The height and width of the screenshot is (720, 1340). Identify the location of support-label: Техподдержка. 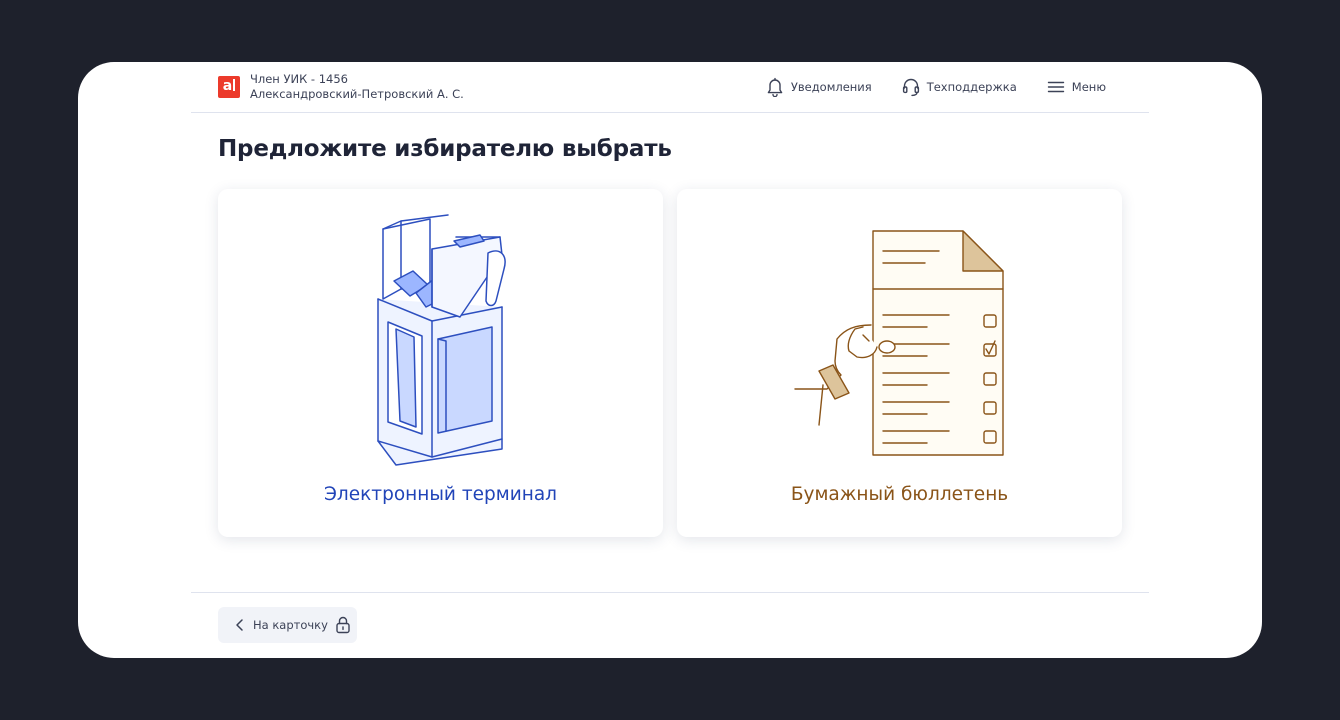
(971, 87).